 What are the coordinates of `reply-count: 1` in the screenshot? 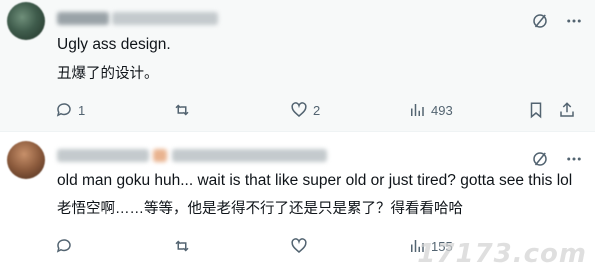 It's located at (82, 110).